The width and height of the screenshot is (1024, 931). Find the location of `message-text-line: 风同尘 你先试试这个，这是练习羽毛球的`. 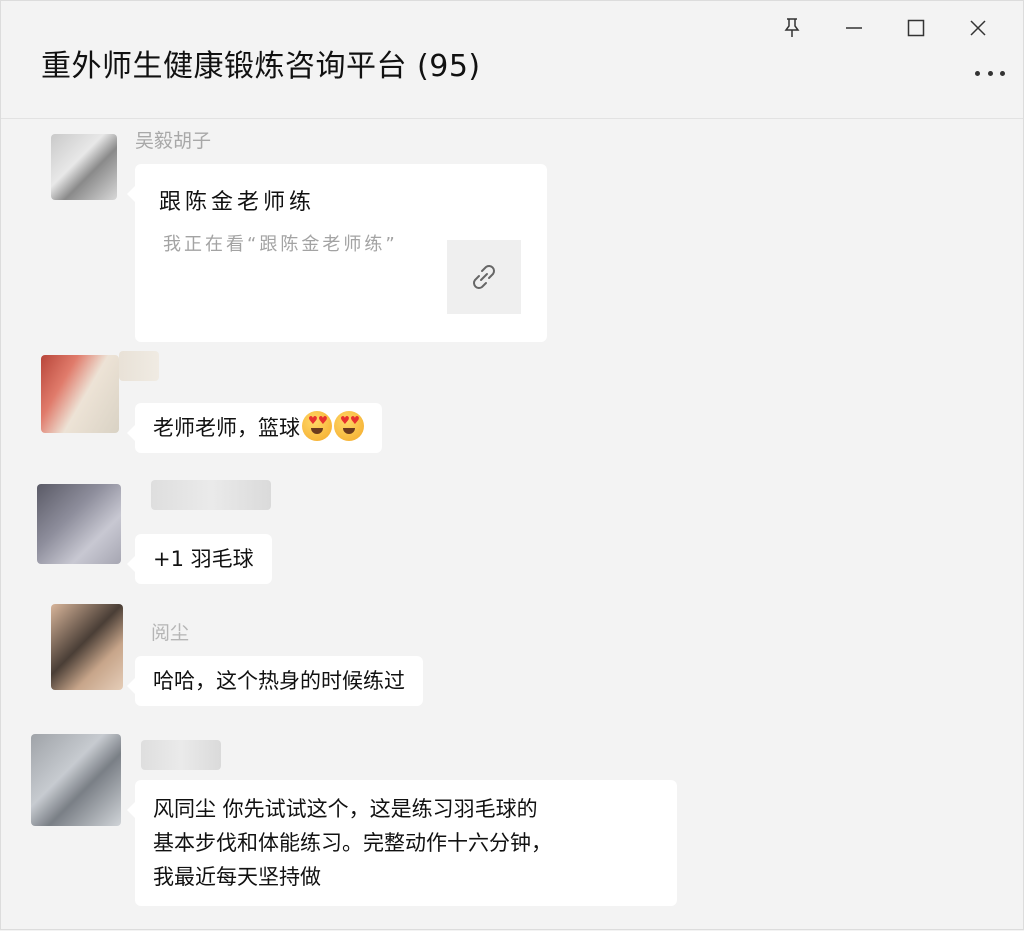

message-text-line: 风同尘 你先试试这个，这是练习羽毛球的 is located at coordinates (345, 809).